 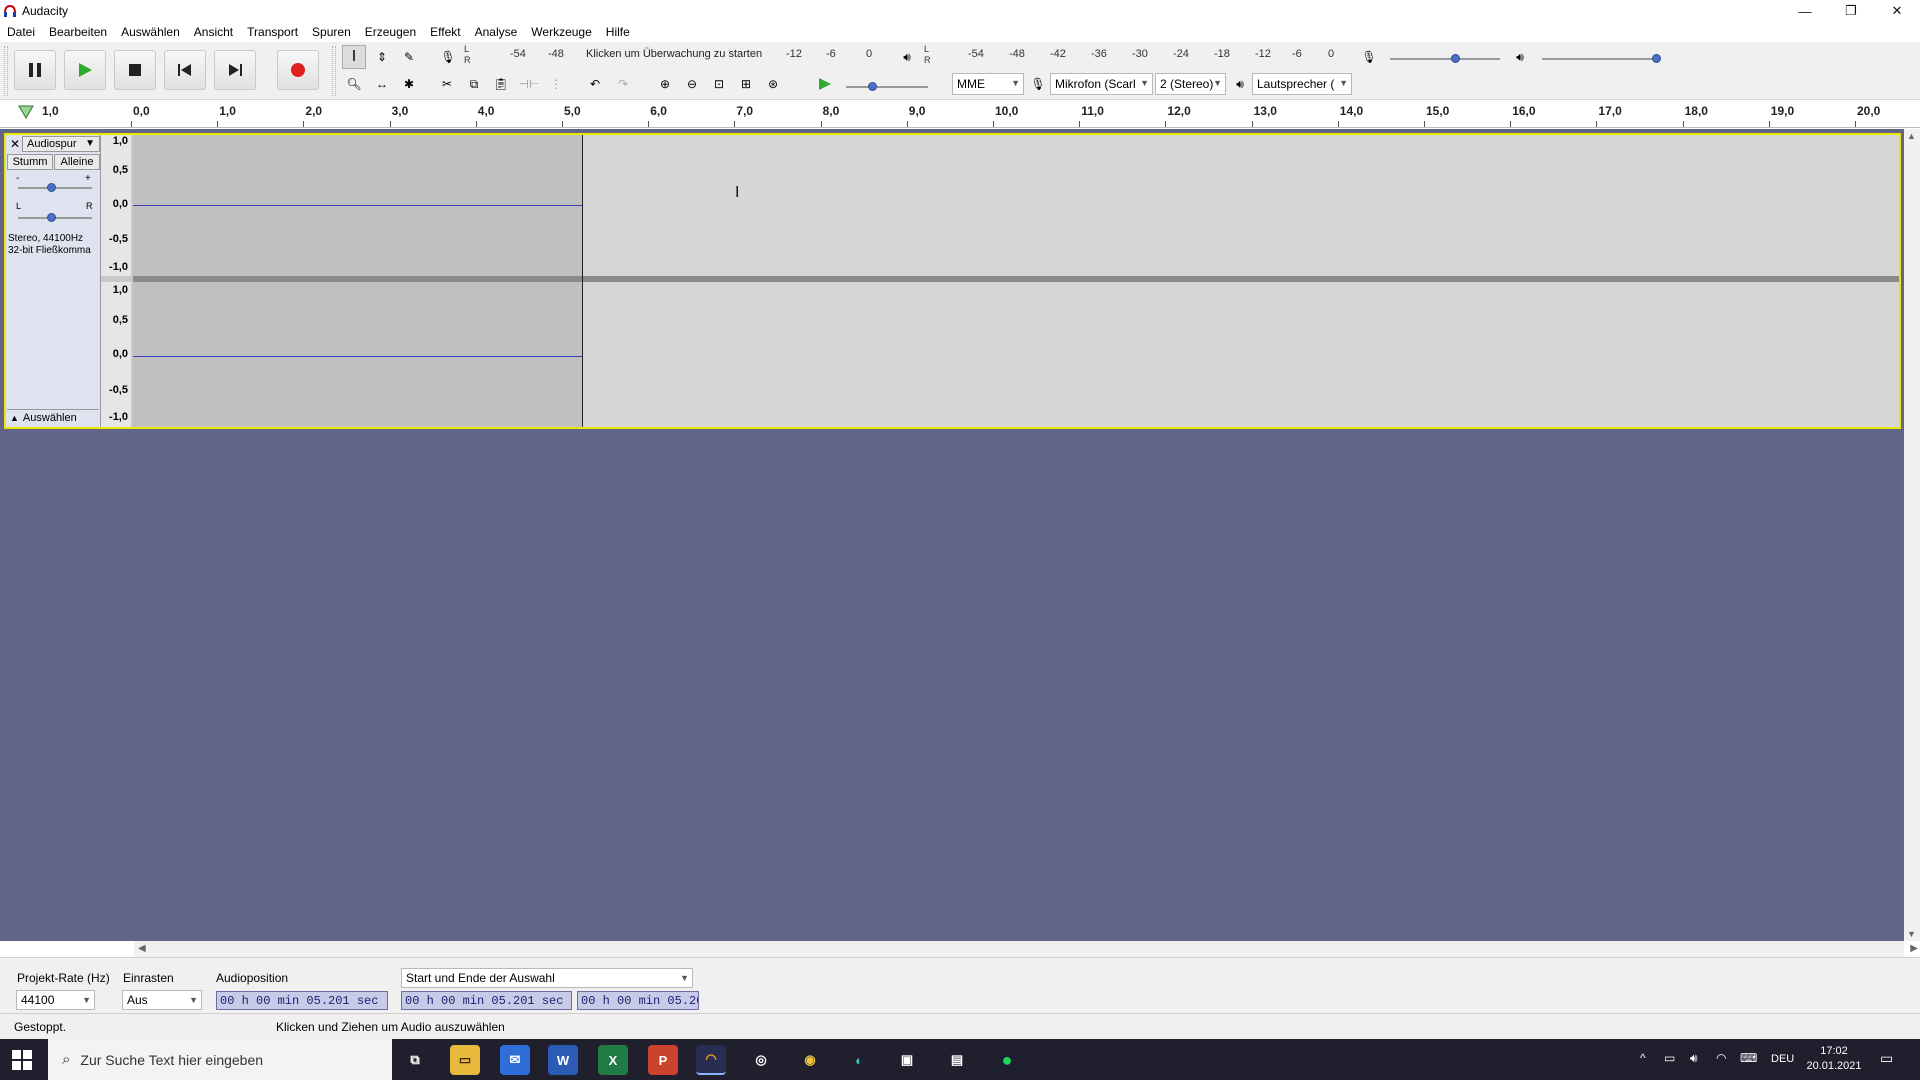 What do you see at coordinates (85, 70) in the screenshot?
I see `play-button` at bounding box center [85, 70].